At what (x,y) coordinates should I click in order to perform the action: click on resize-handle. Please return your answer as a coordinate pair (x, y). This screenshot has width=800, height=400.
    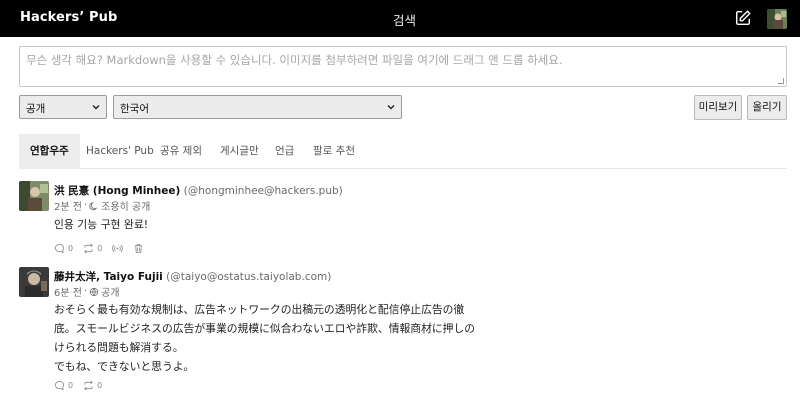
    Looking at the image, I should click on (781, 81).